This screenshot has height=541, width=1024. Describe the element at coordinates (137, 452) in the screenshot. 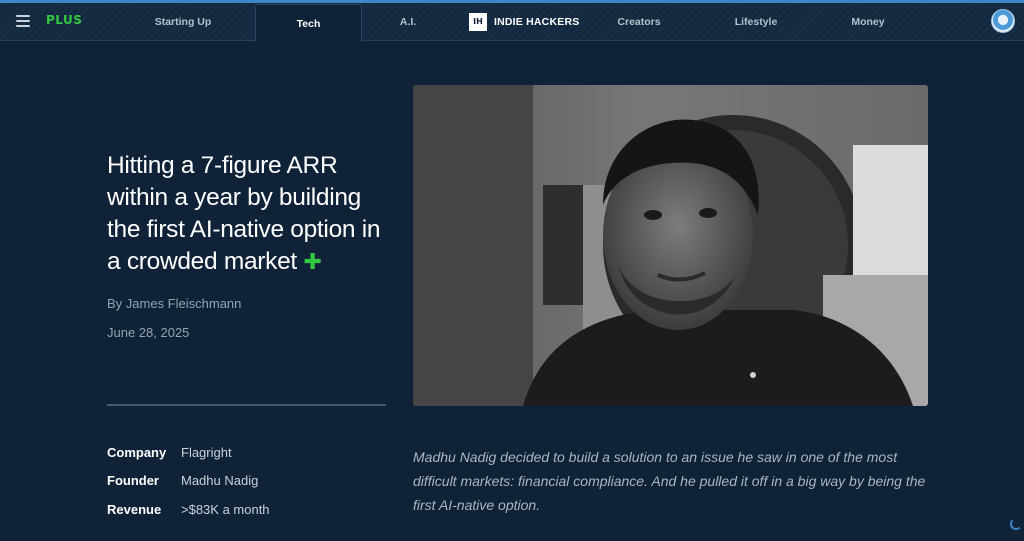

I see `meta-label-company: Company` at that location.